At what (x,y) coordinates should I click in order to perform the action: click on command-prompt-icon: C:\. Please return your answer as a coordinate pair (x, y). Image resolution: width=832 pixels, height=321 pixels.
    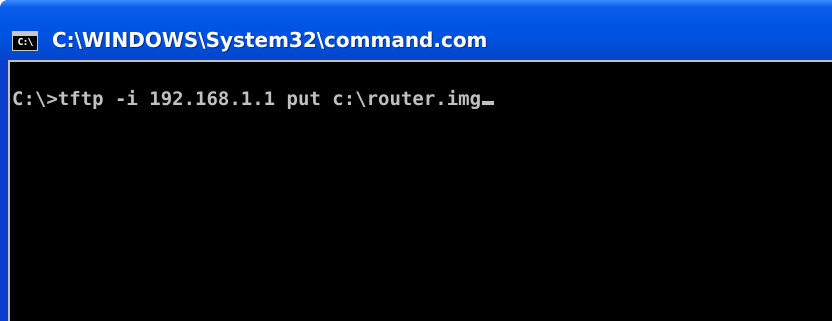
    Looking at the image, I should click on (25, 41).